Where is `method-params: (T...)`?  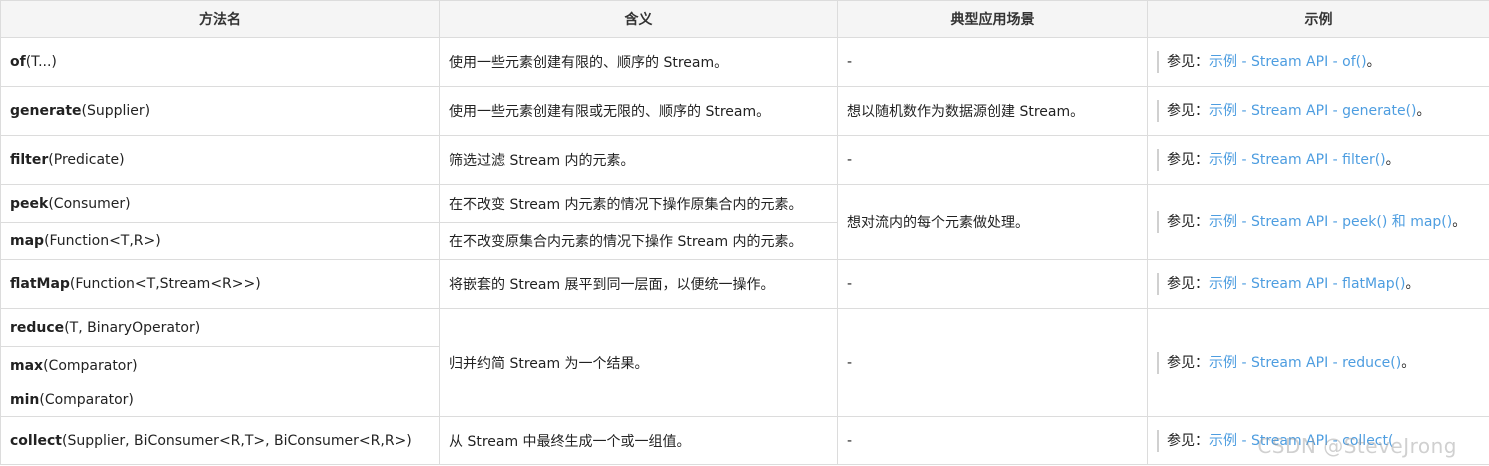 method-params: (T...) is located at coordinates (41, 62).